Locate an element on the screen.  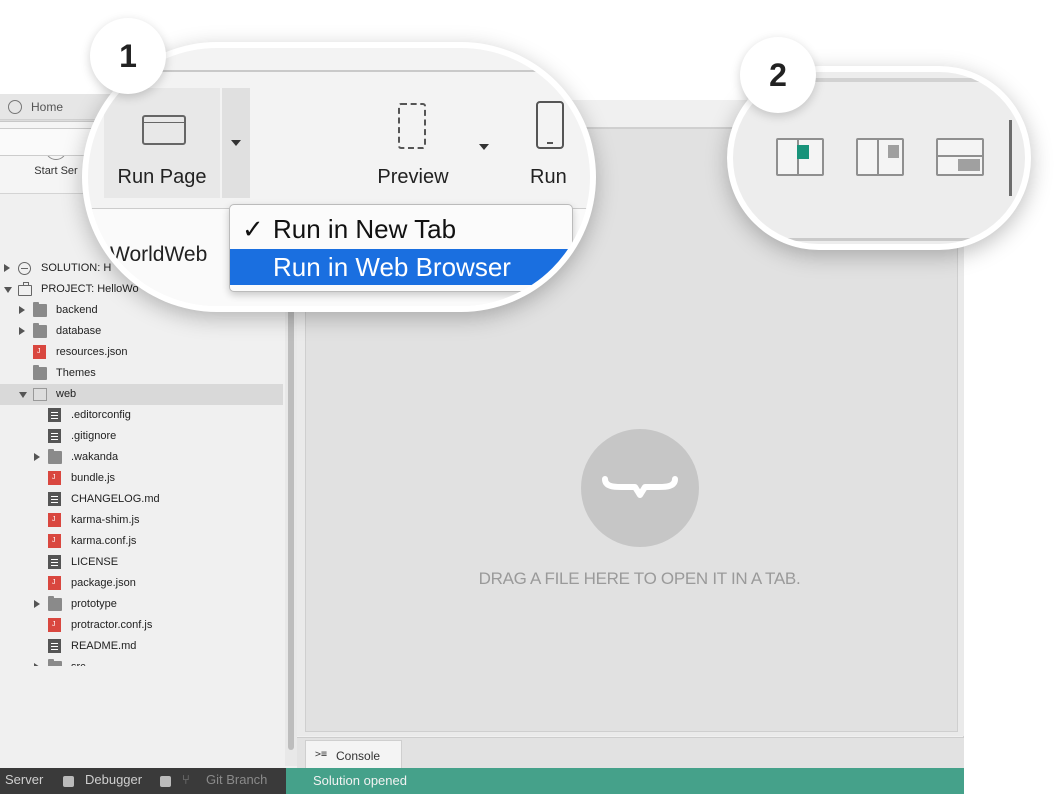
tree-item: Themes is located at coordinates (141, 373).